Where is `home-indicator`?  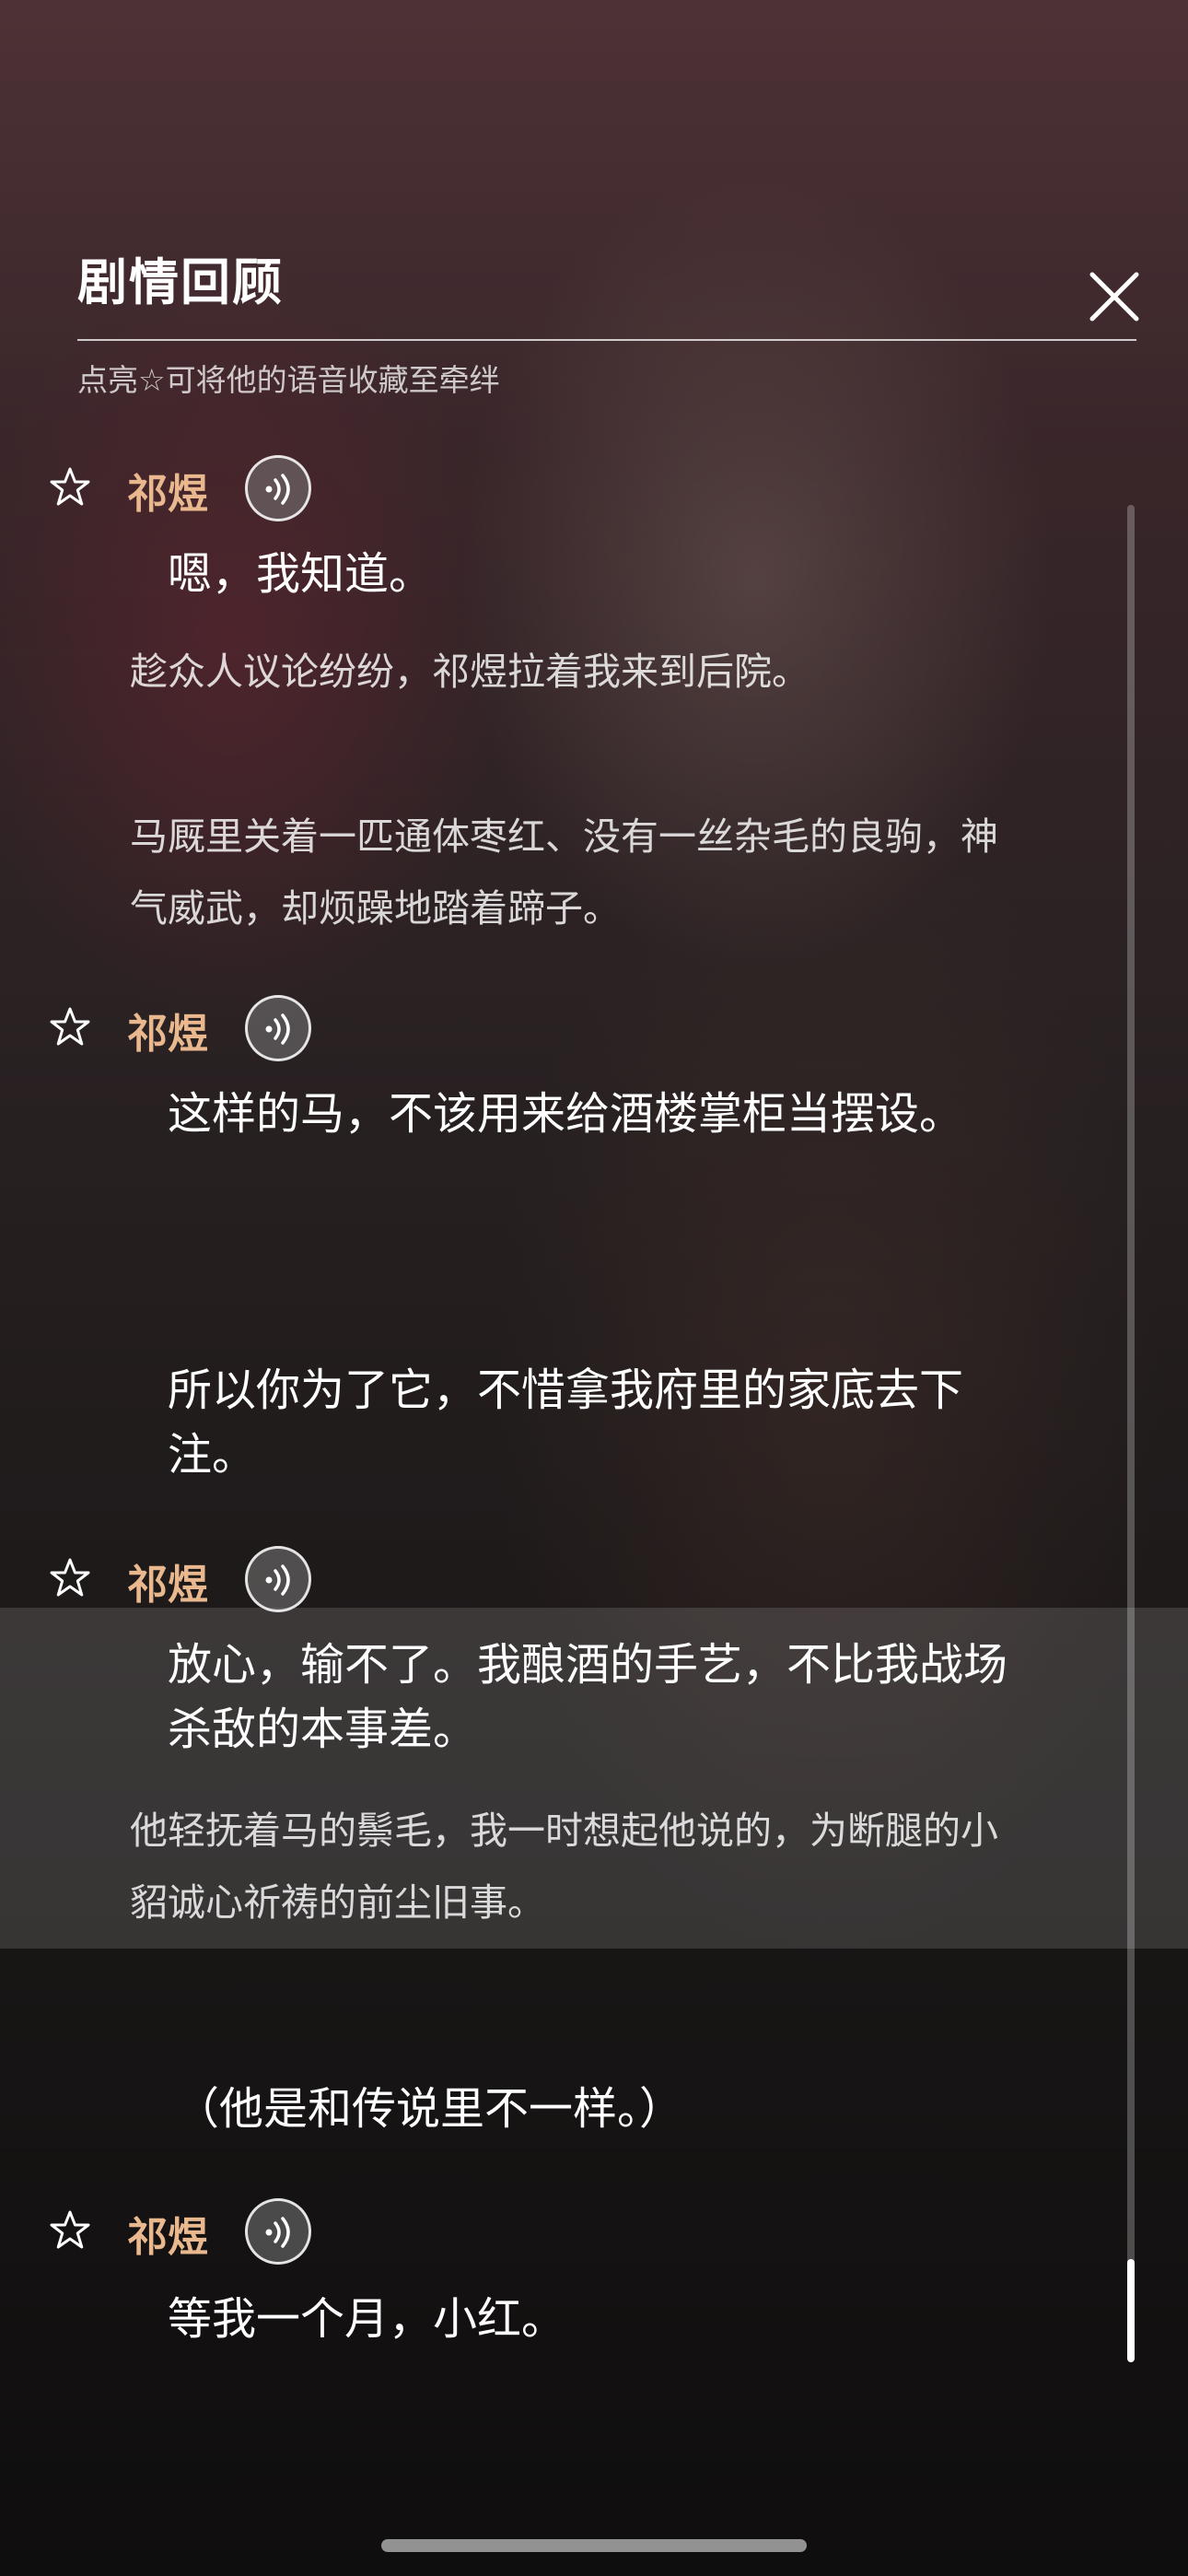
home-indicator is located at coordinates (594, 2545).